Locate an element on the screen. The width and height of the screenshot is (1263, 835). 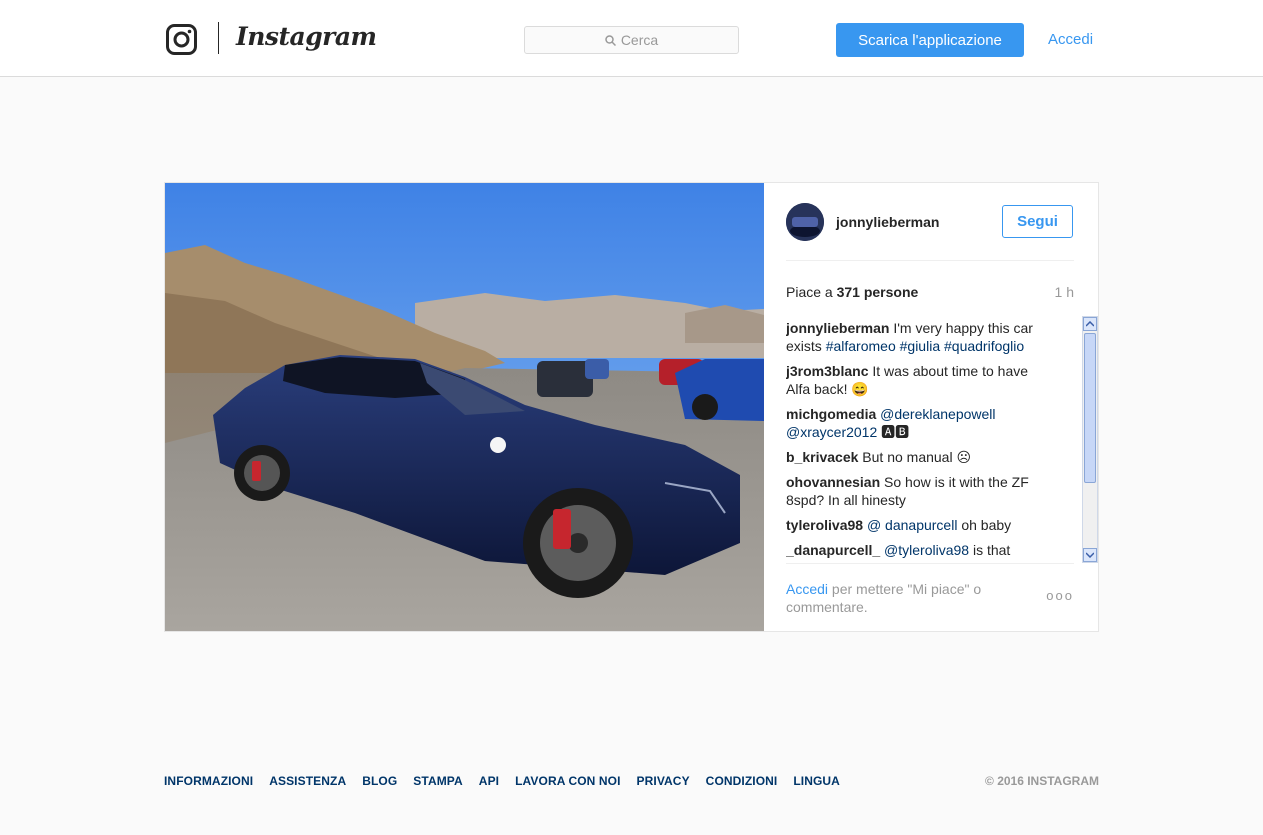
footer-link-stampa: STAMPA is located at coordinates (438, 781).